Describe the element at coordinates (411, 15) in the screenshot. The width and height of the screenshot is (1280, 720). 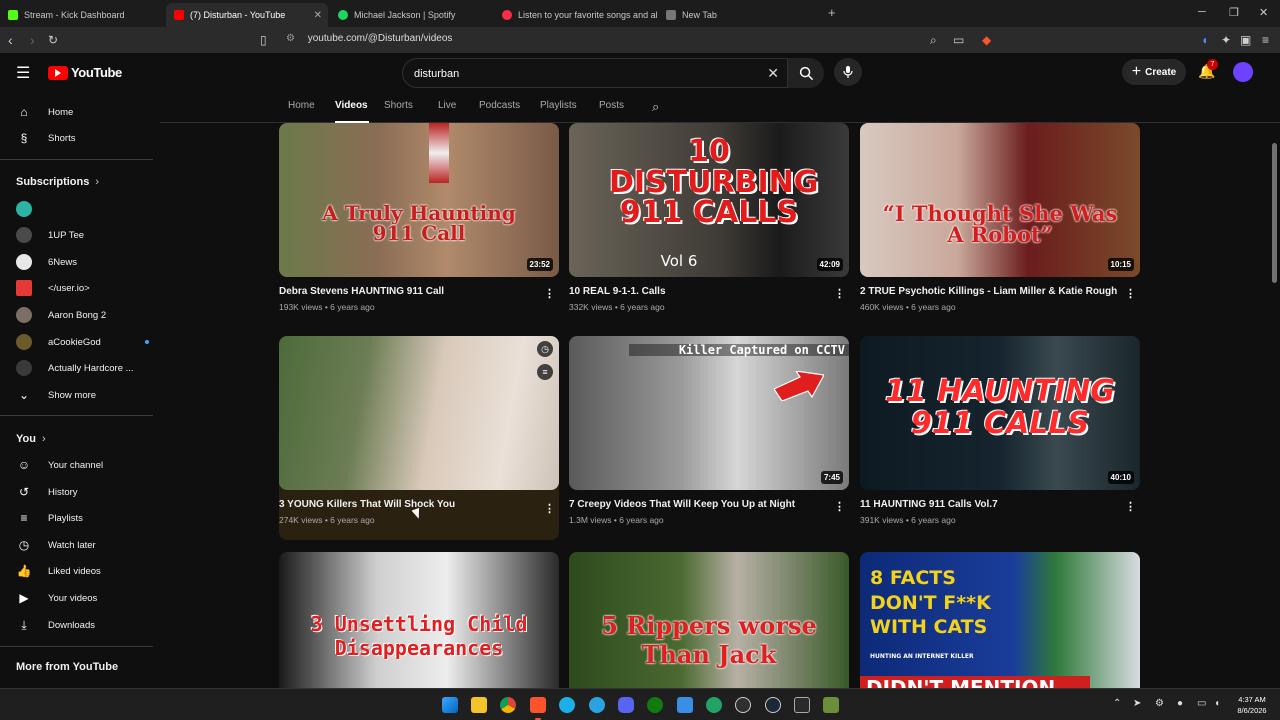
I see `browser-tab: Michael Jackson | Spotify` at that location.